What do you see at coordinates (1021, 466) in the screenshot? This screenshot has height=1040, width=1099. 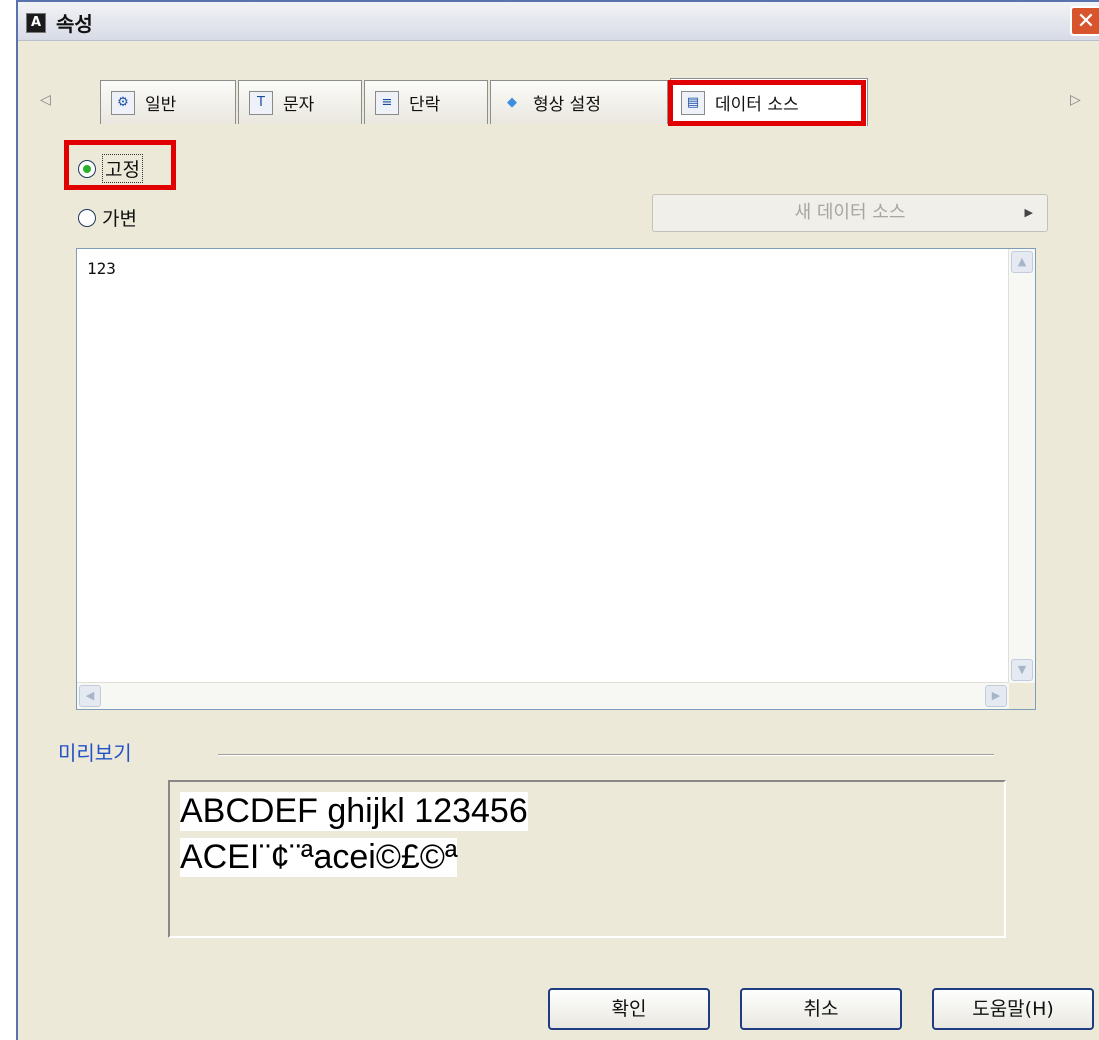 I see `vertical-scrollbar: ▲ ▼` at bounding box center [1021, 466].